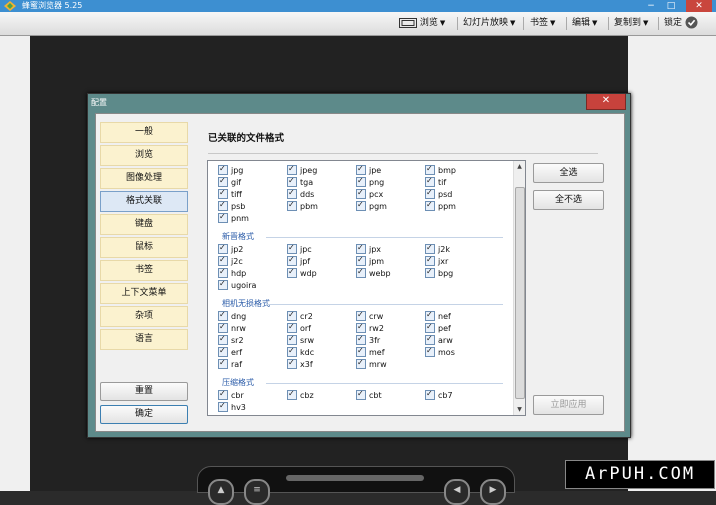 The height and width of the screenshot is (505, 716). Describe the element at coordinates (309, 206) in the screenshot. I see `format-label: pbm` at that location.